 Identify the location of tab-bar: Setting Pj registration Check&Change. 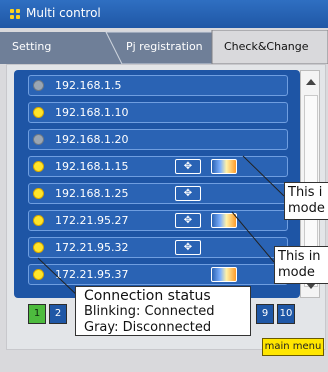
(164, 47).